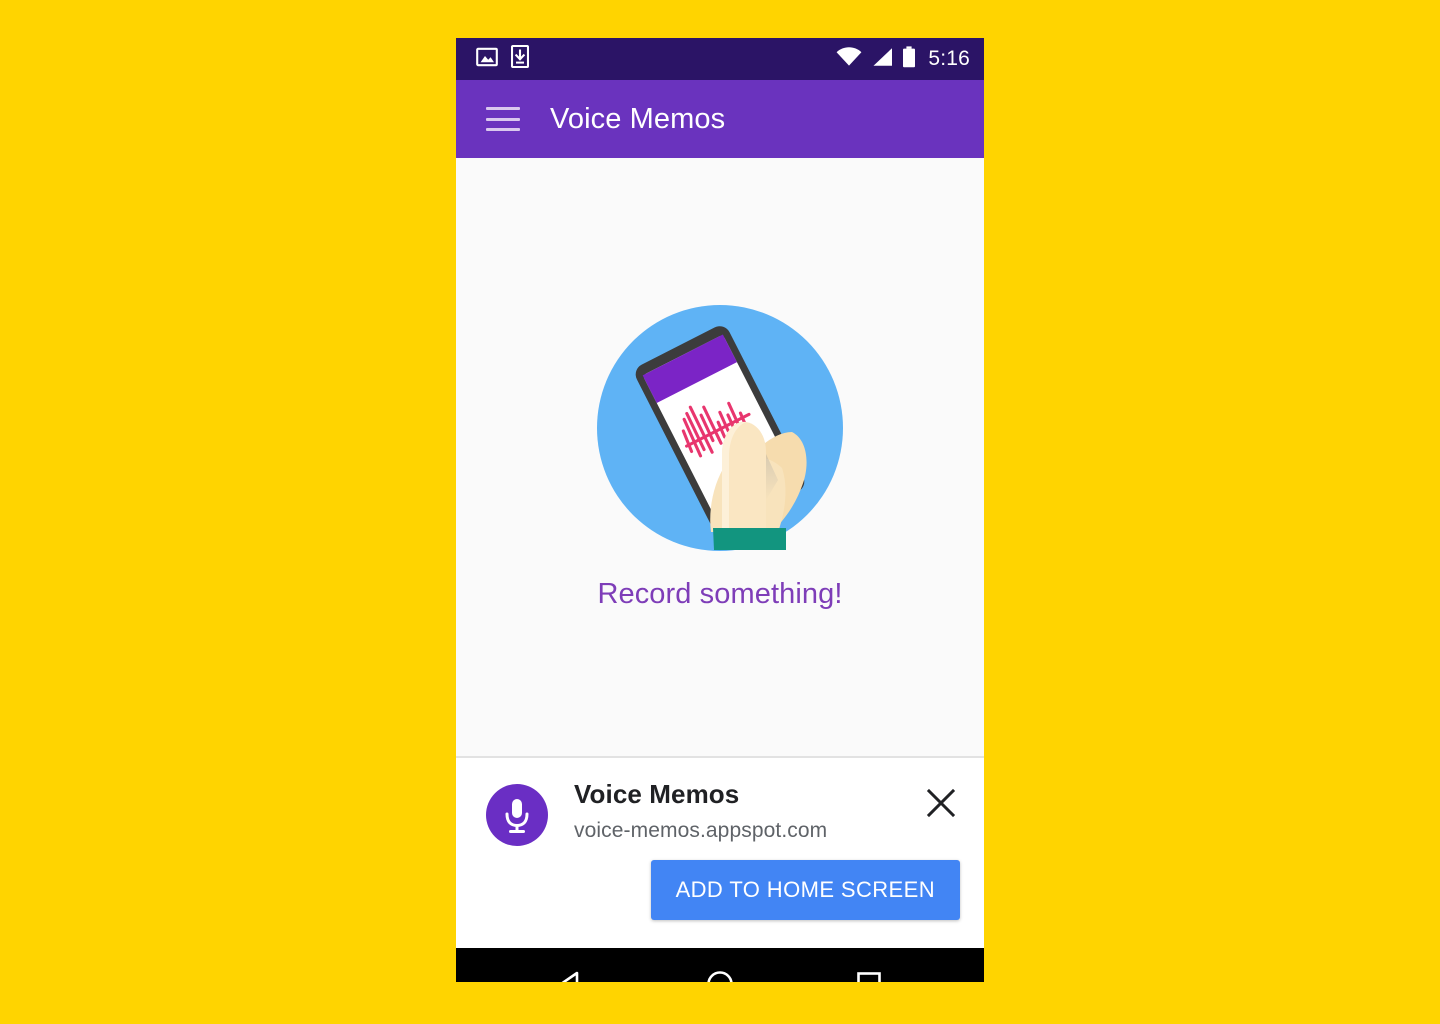 This screenshot has height=1024, width=1440. I want to click on status-bar-system-icons: 5:16, so click(903, 59).